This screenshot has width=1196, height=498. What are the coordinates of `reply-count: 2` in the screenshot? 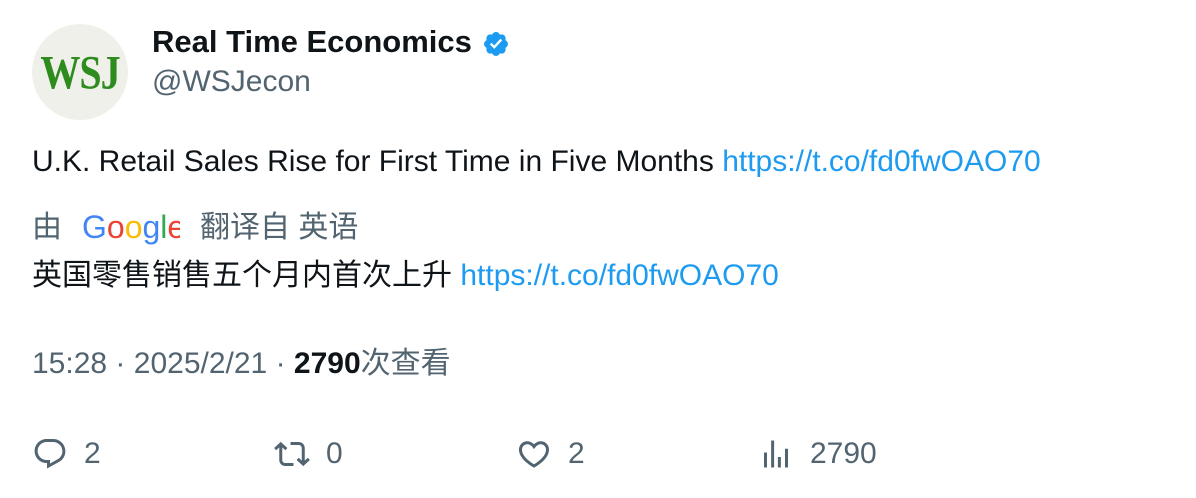 It's located at (92, 453).